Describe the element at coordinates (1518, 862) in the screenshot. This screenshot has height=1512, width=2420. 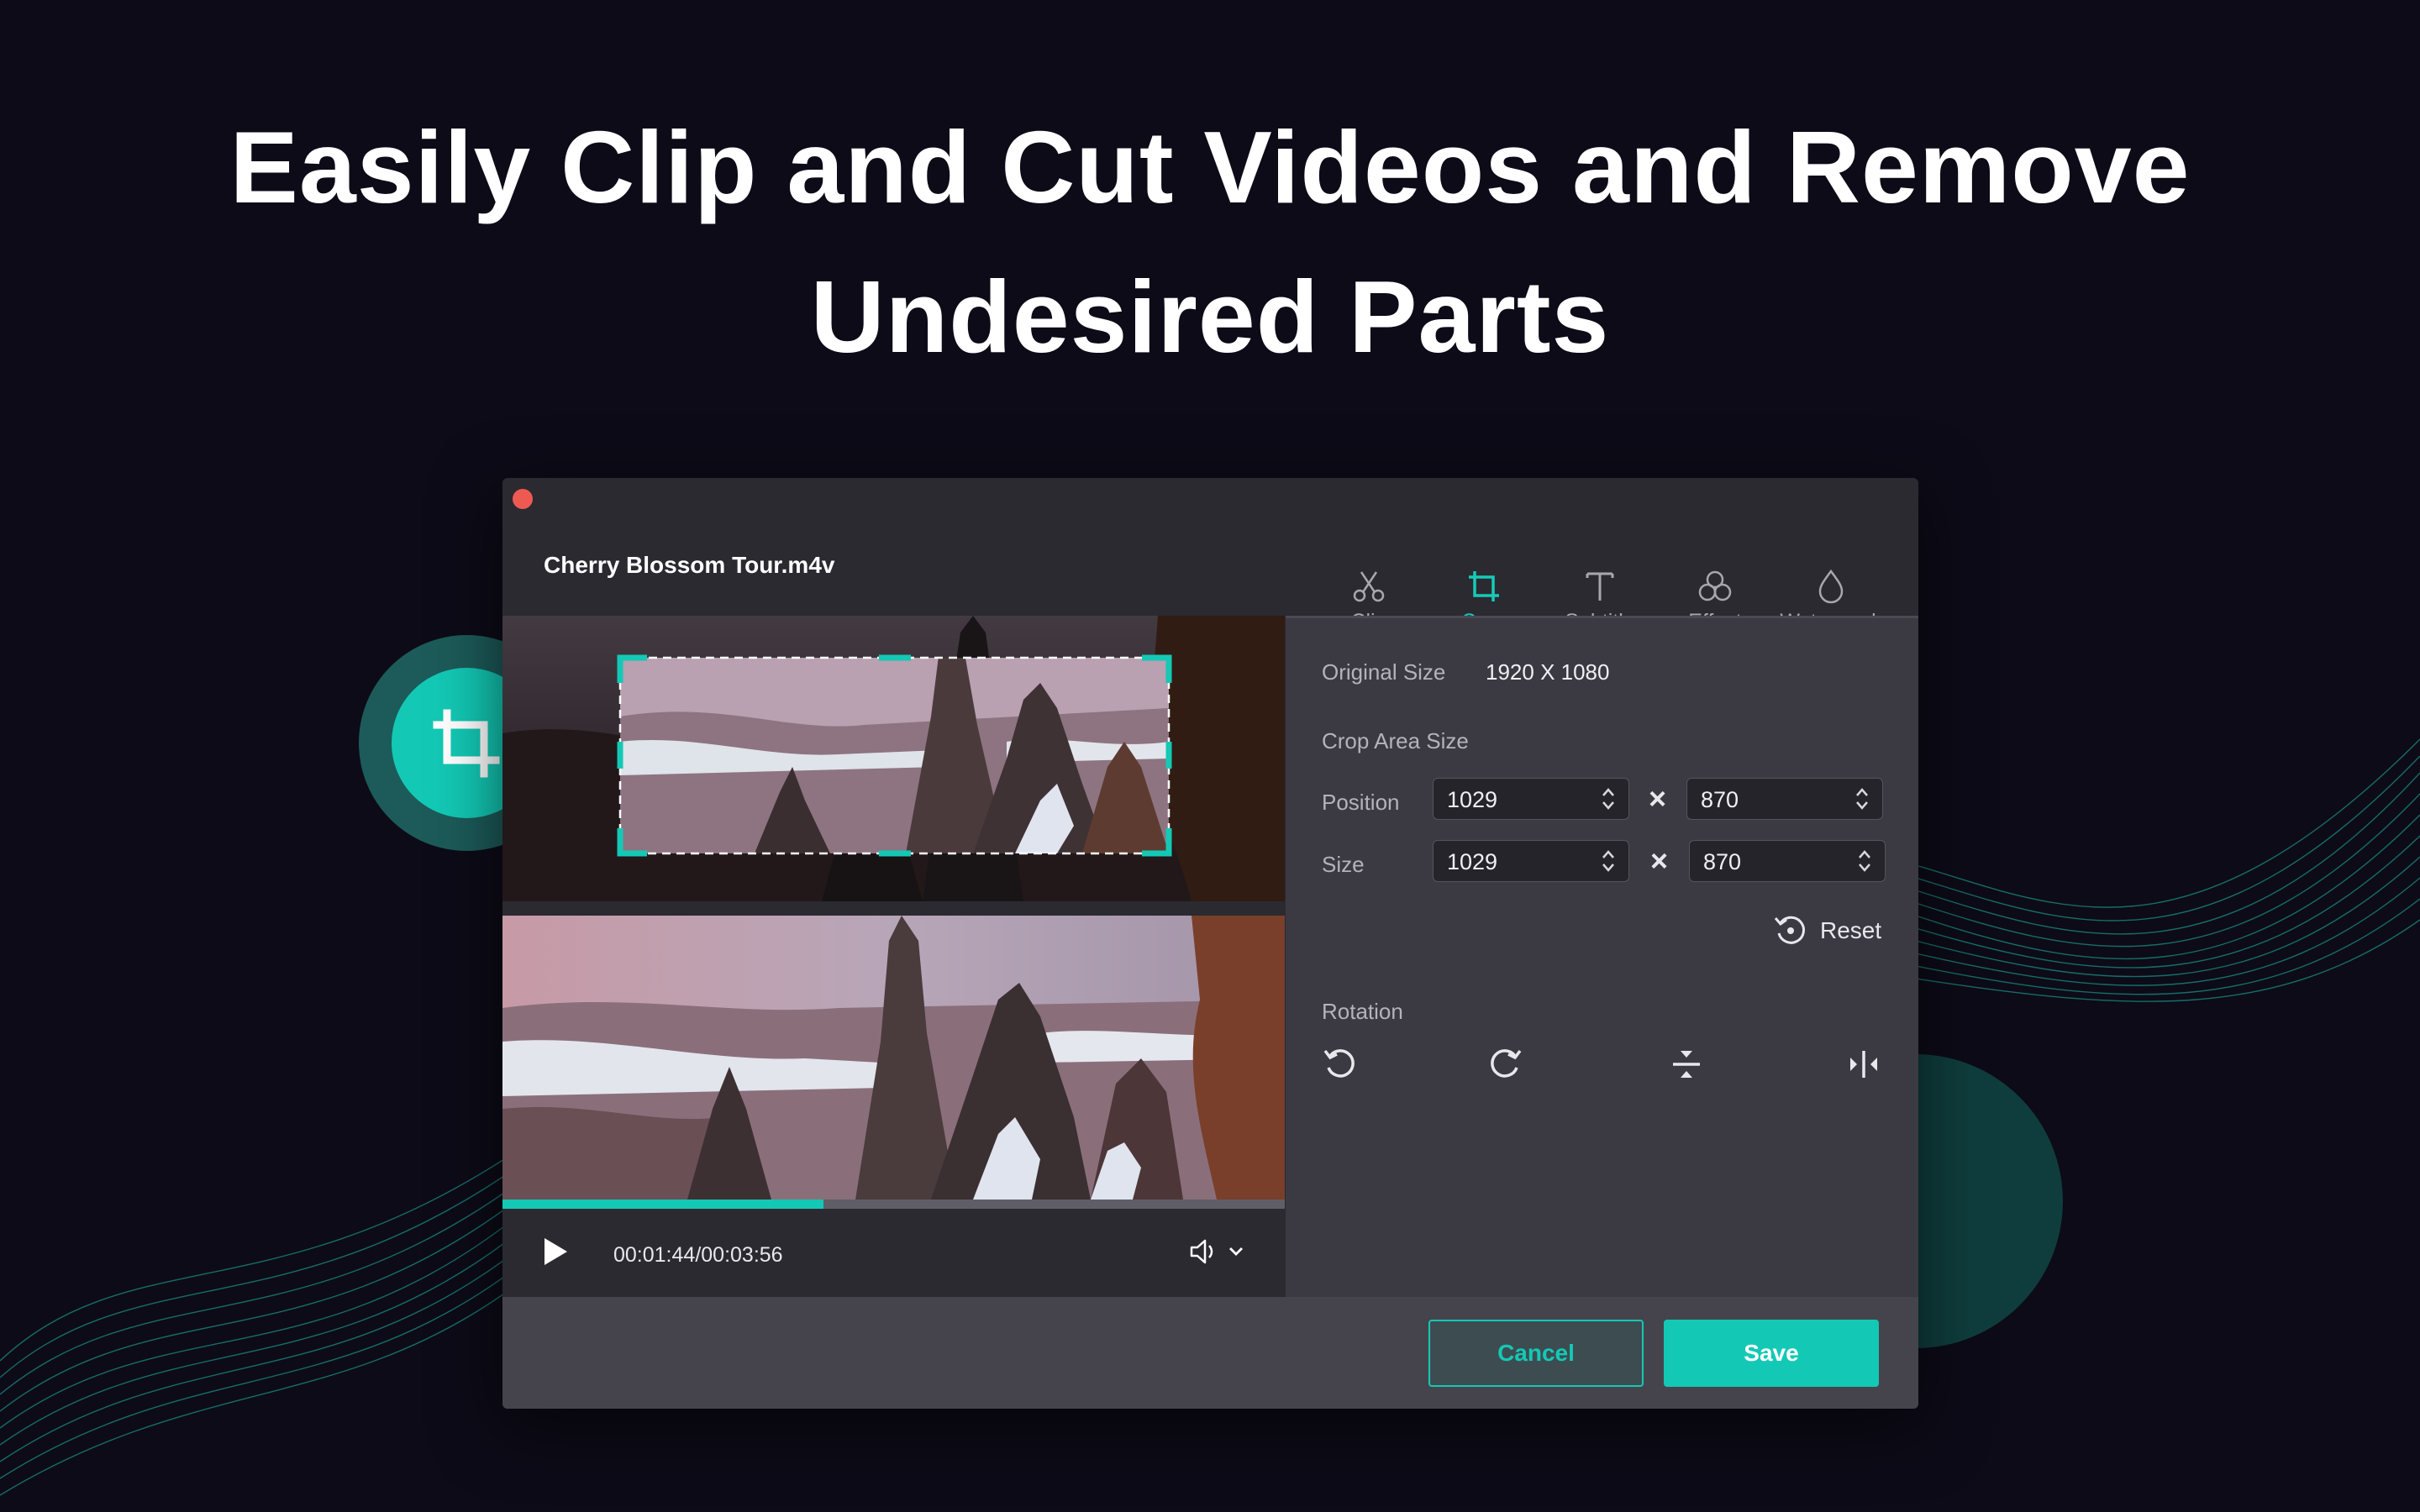
I see `size-w-input` at that location.